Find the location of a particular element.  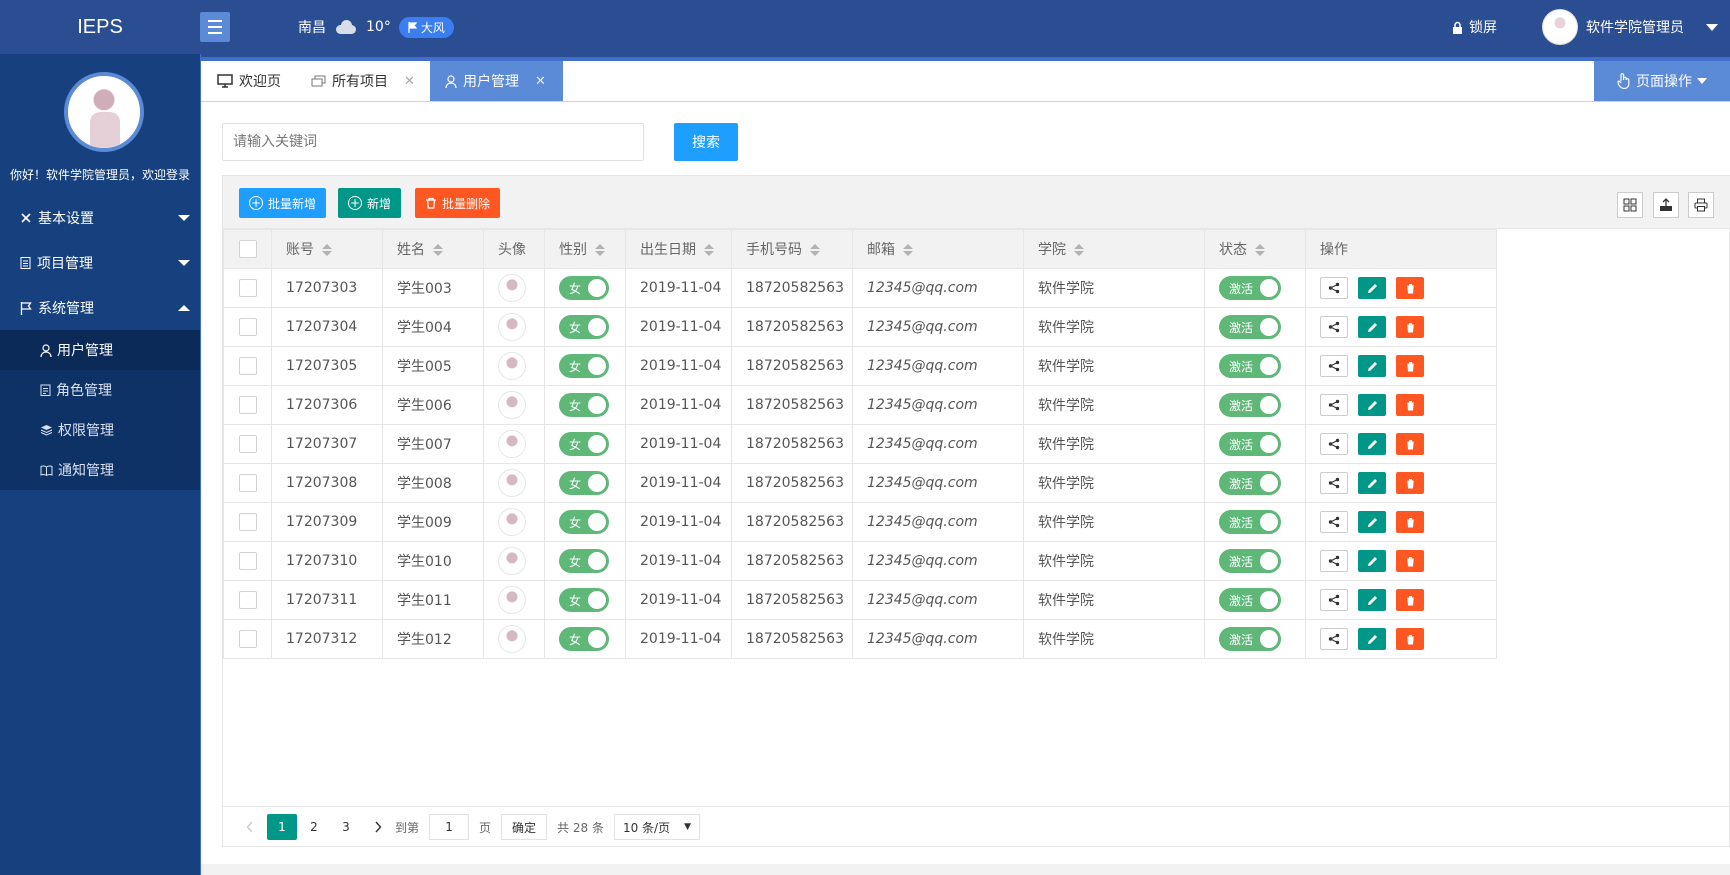

prev-page-button is located at coordinates (250, 827).